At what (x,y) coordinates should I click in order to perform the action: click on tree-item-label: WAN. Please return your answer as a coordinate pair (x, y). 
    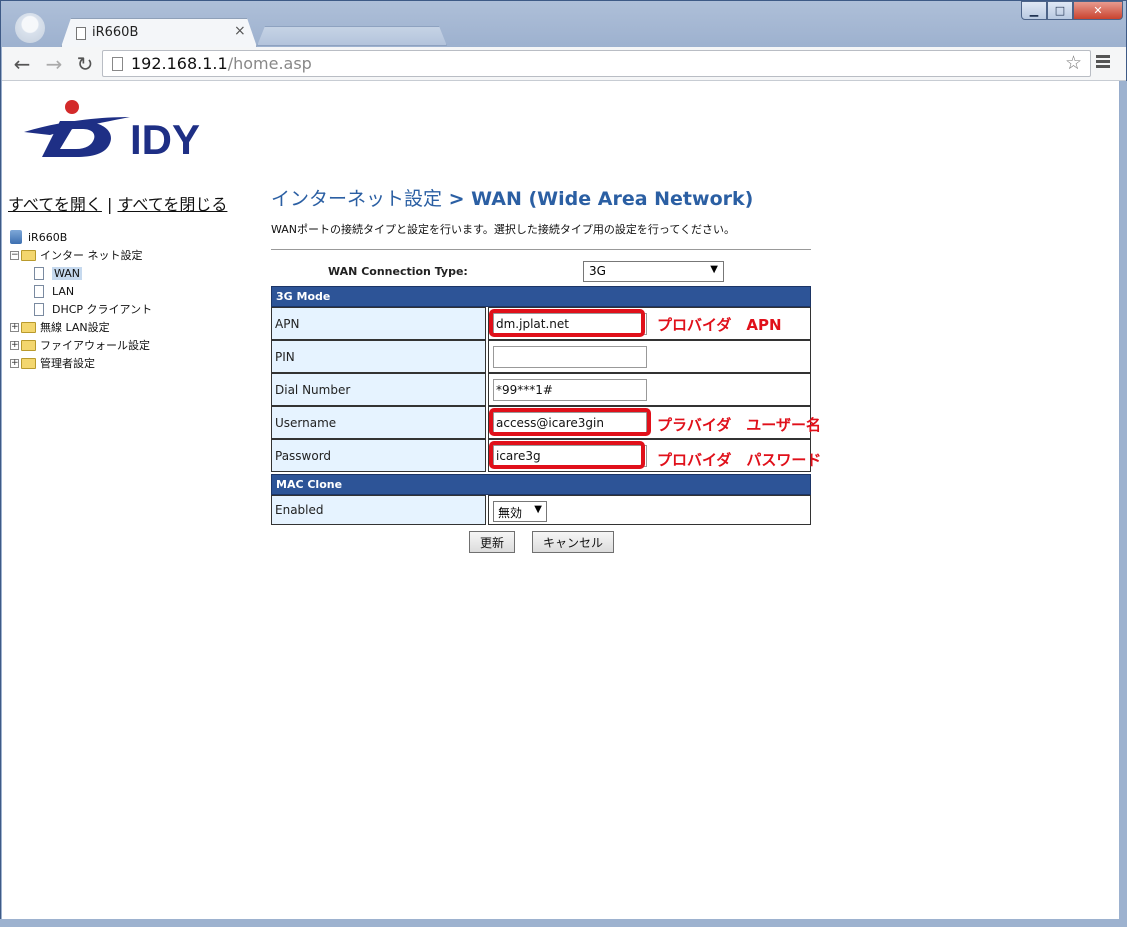
    Looking at the image, I should click on (67, 273).